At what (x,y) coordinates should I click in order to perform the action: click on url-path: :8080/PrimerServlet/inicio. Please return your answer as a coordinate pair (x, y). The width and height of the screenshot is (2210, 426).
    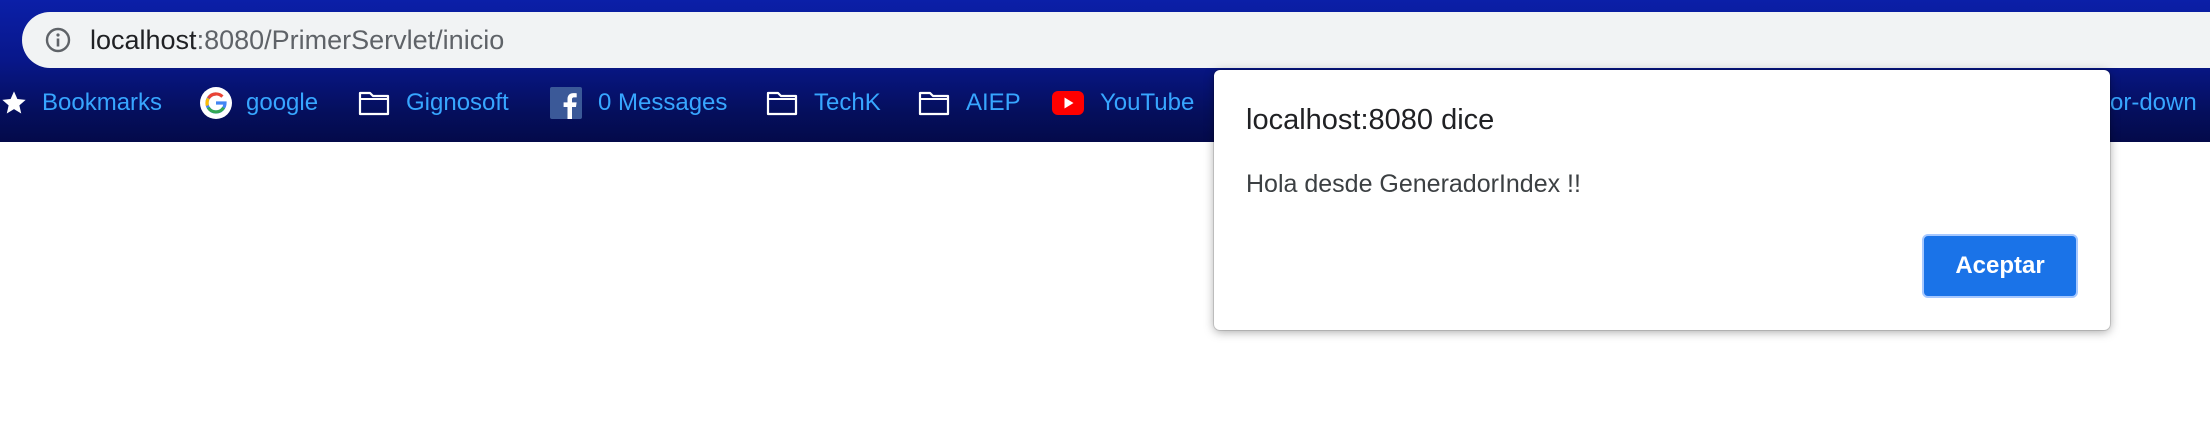
    Looking at the image, I should click on (350, 40).